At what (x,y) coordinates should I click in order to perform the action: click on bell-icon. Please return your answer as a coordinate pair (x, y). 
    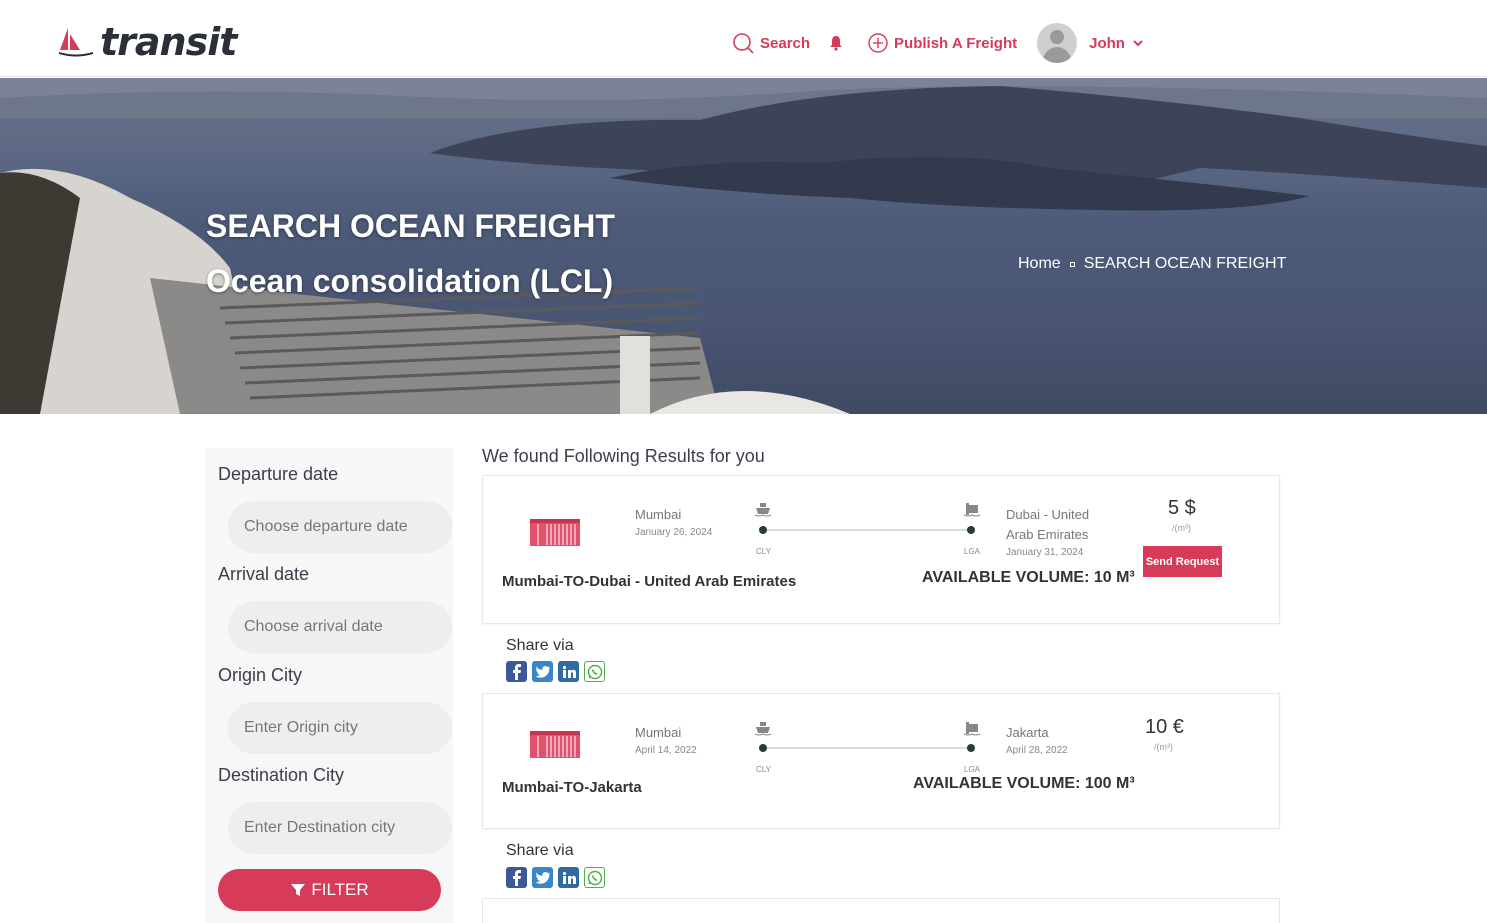
    Looking at the image, I should click on (836, 43).